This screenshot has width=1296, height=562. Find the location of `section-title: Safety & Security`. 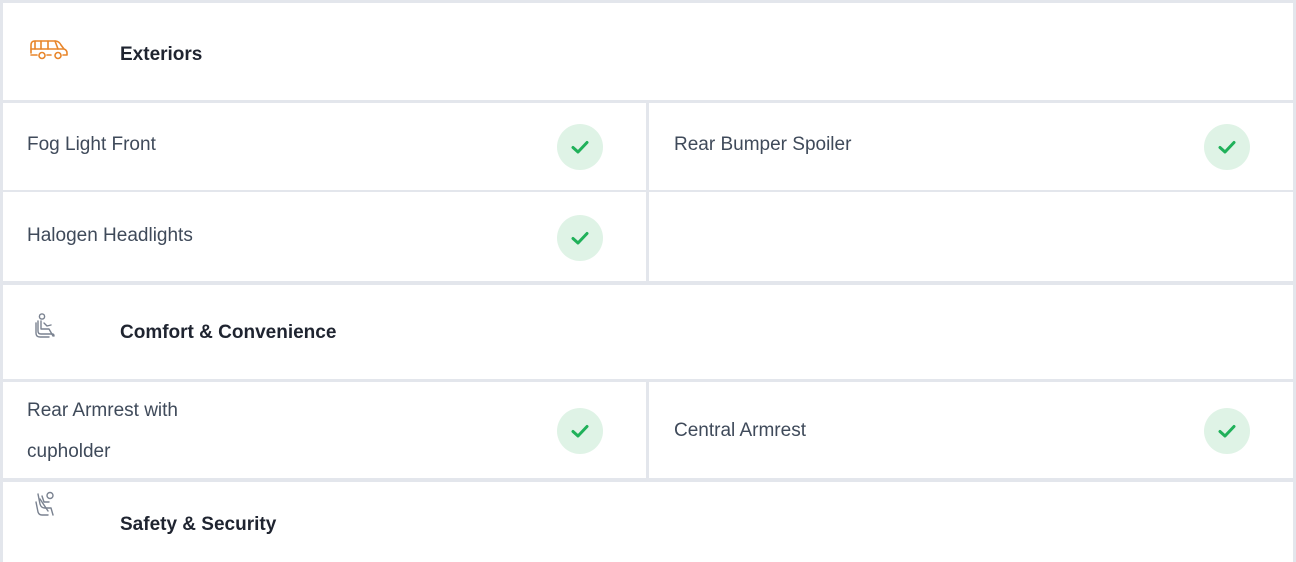

section-title: Safety & Security is located at coordinates (198, 524).